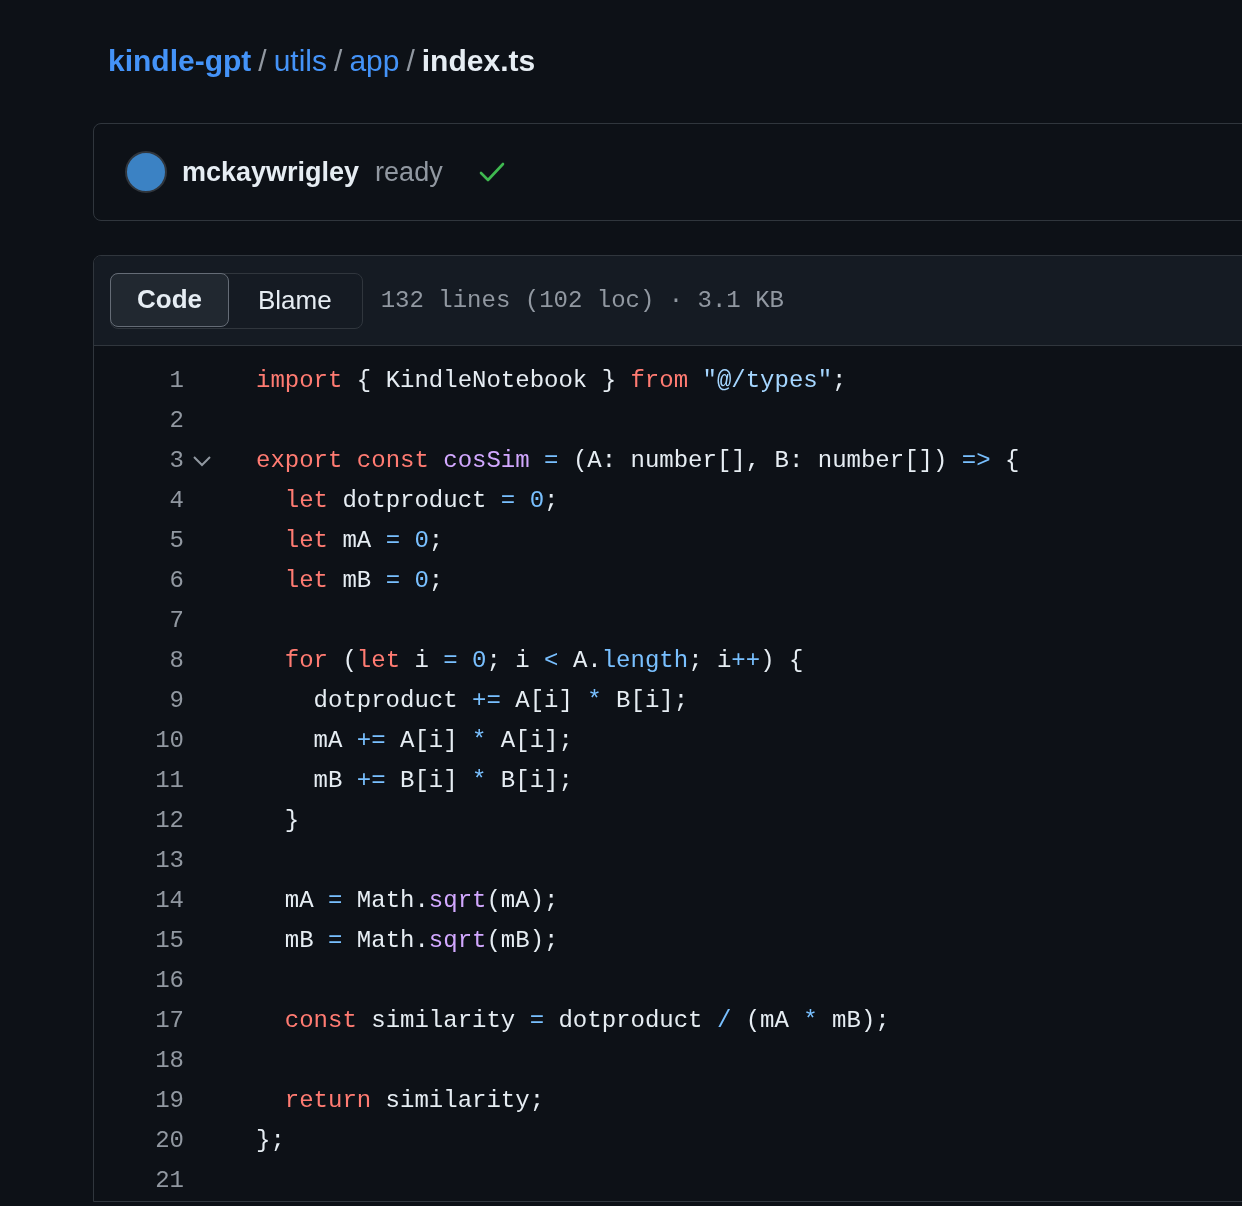 The width and height of the screenshot is (1242, 1206). I want to click on code-line: }, so click(291, 821).